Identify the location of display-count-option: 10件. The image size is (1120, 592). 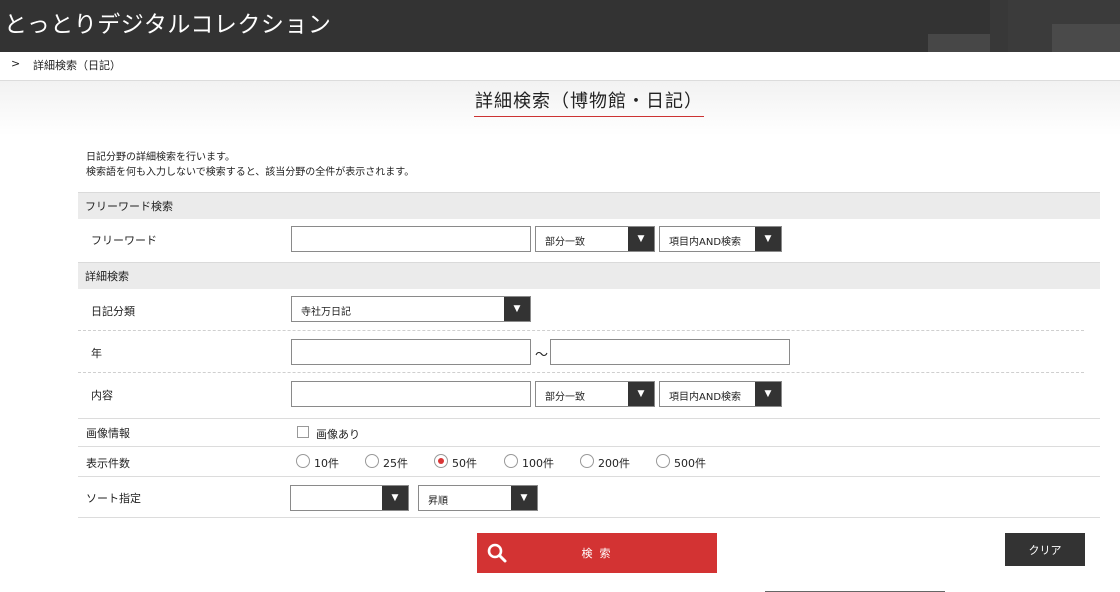
(326, 463).